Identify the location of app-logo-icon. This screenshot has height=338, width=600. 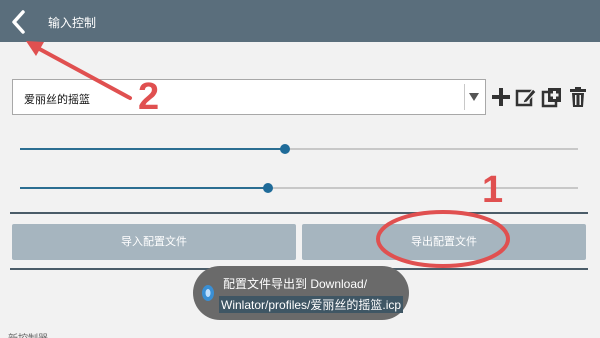
(208, 293).